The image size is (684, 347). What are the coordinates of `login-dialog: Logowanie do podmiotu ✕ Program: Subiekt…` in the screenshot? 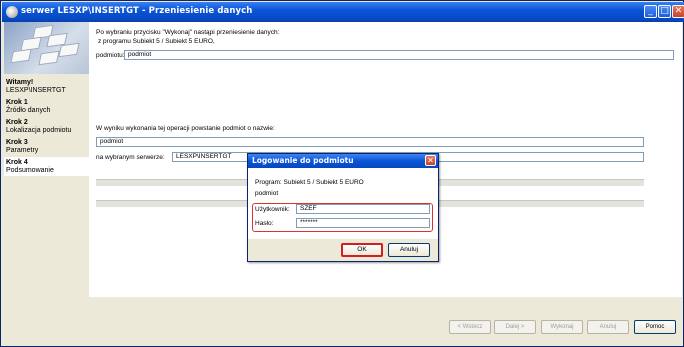 It's located at (343, 207).